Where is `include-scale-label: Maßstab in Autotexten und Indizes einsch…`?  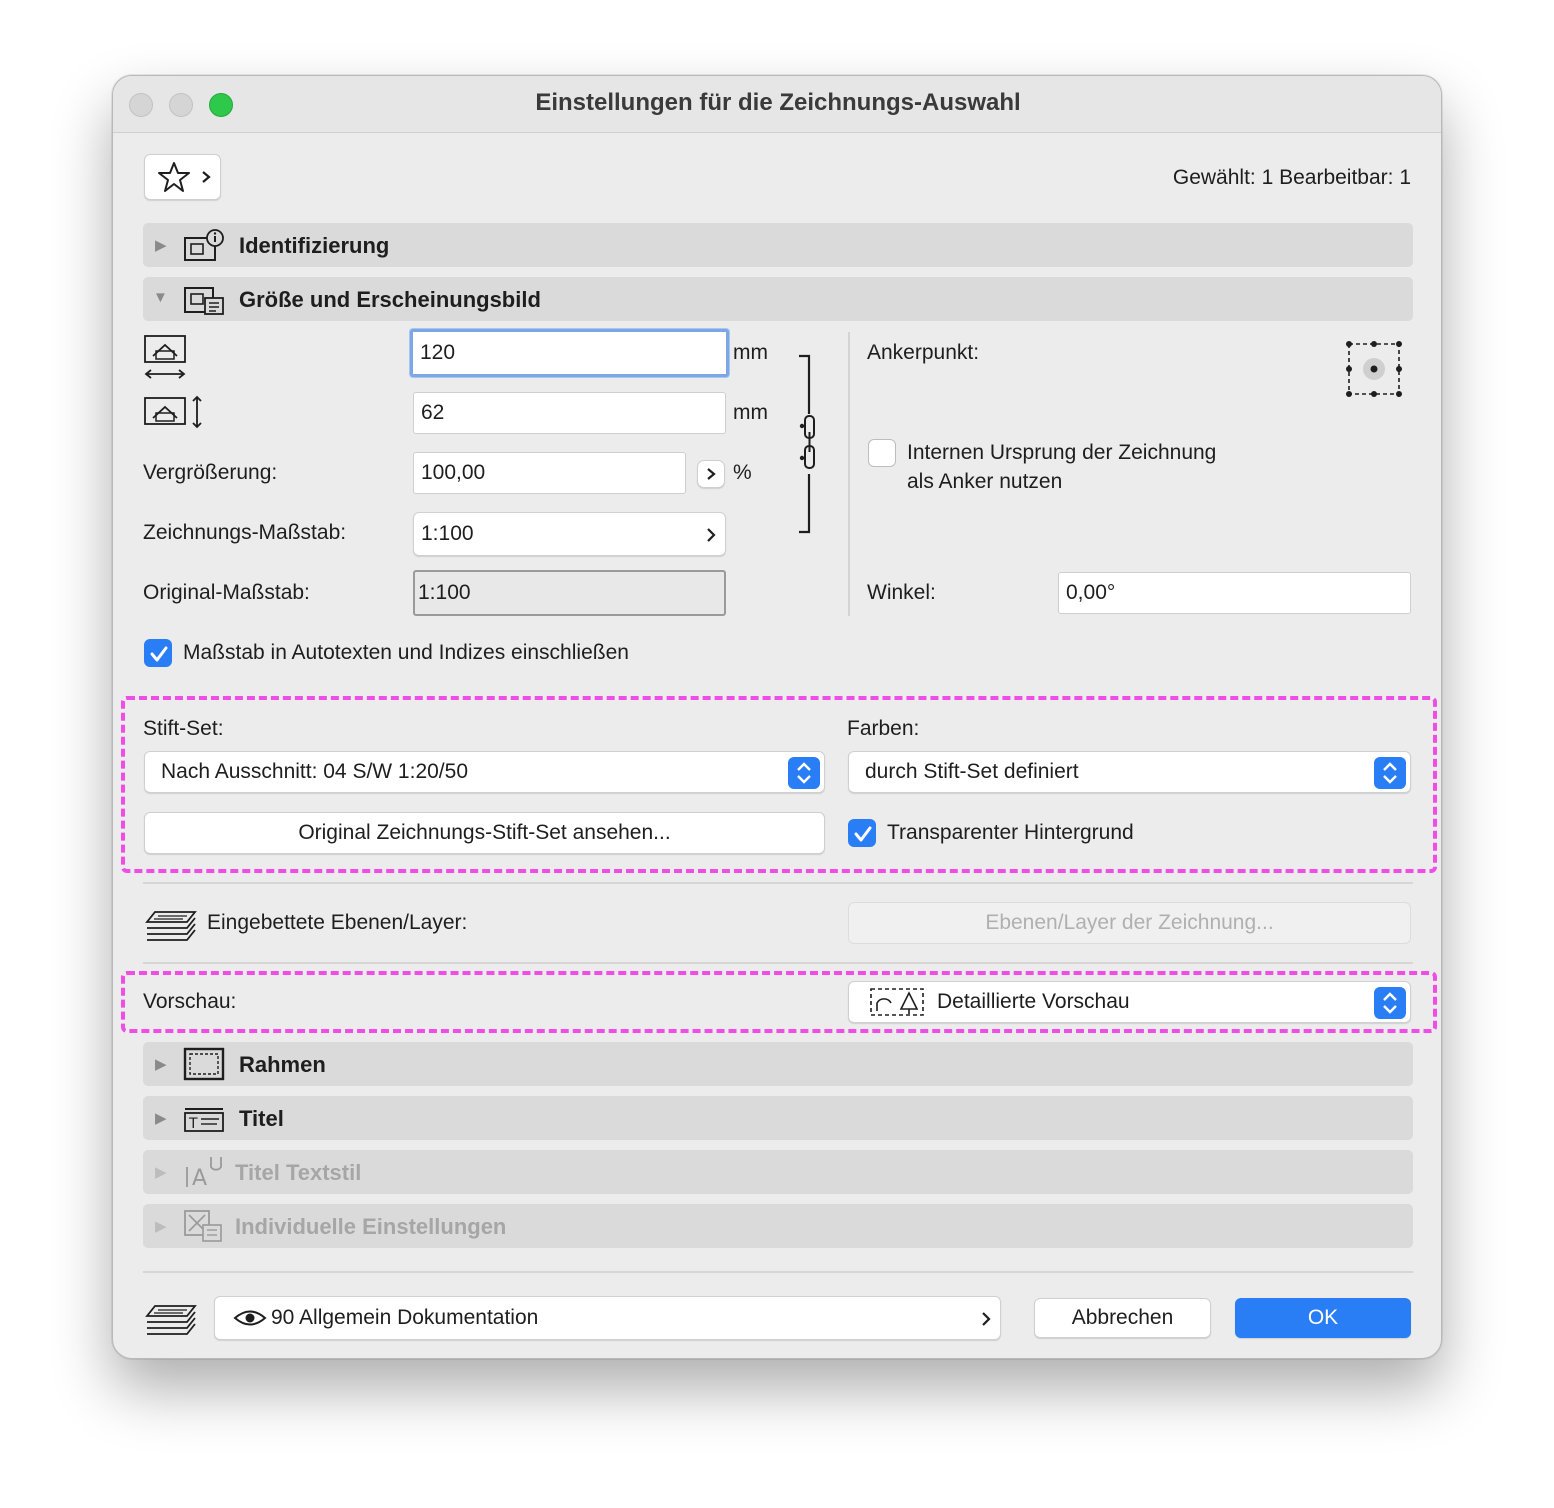 include-scale-label: Maßstab in Autotexten und Indizes einsch… is located at coordinates (406, 652).